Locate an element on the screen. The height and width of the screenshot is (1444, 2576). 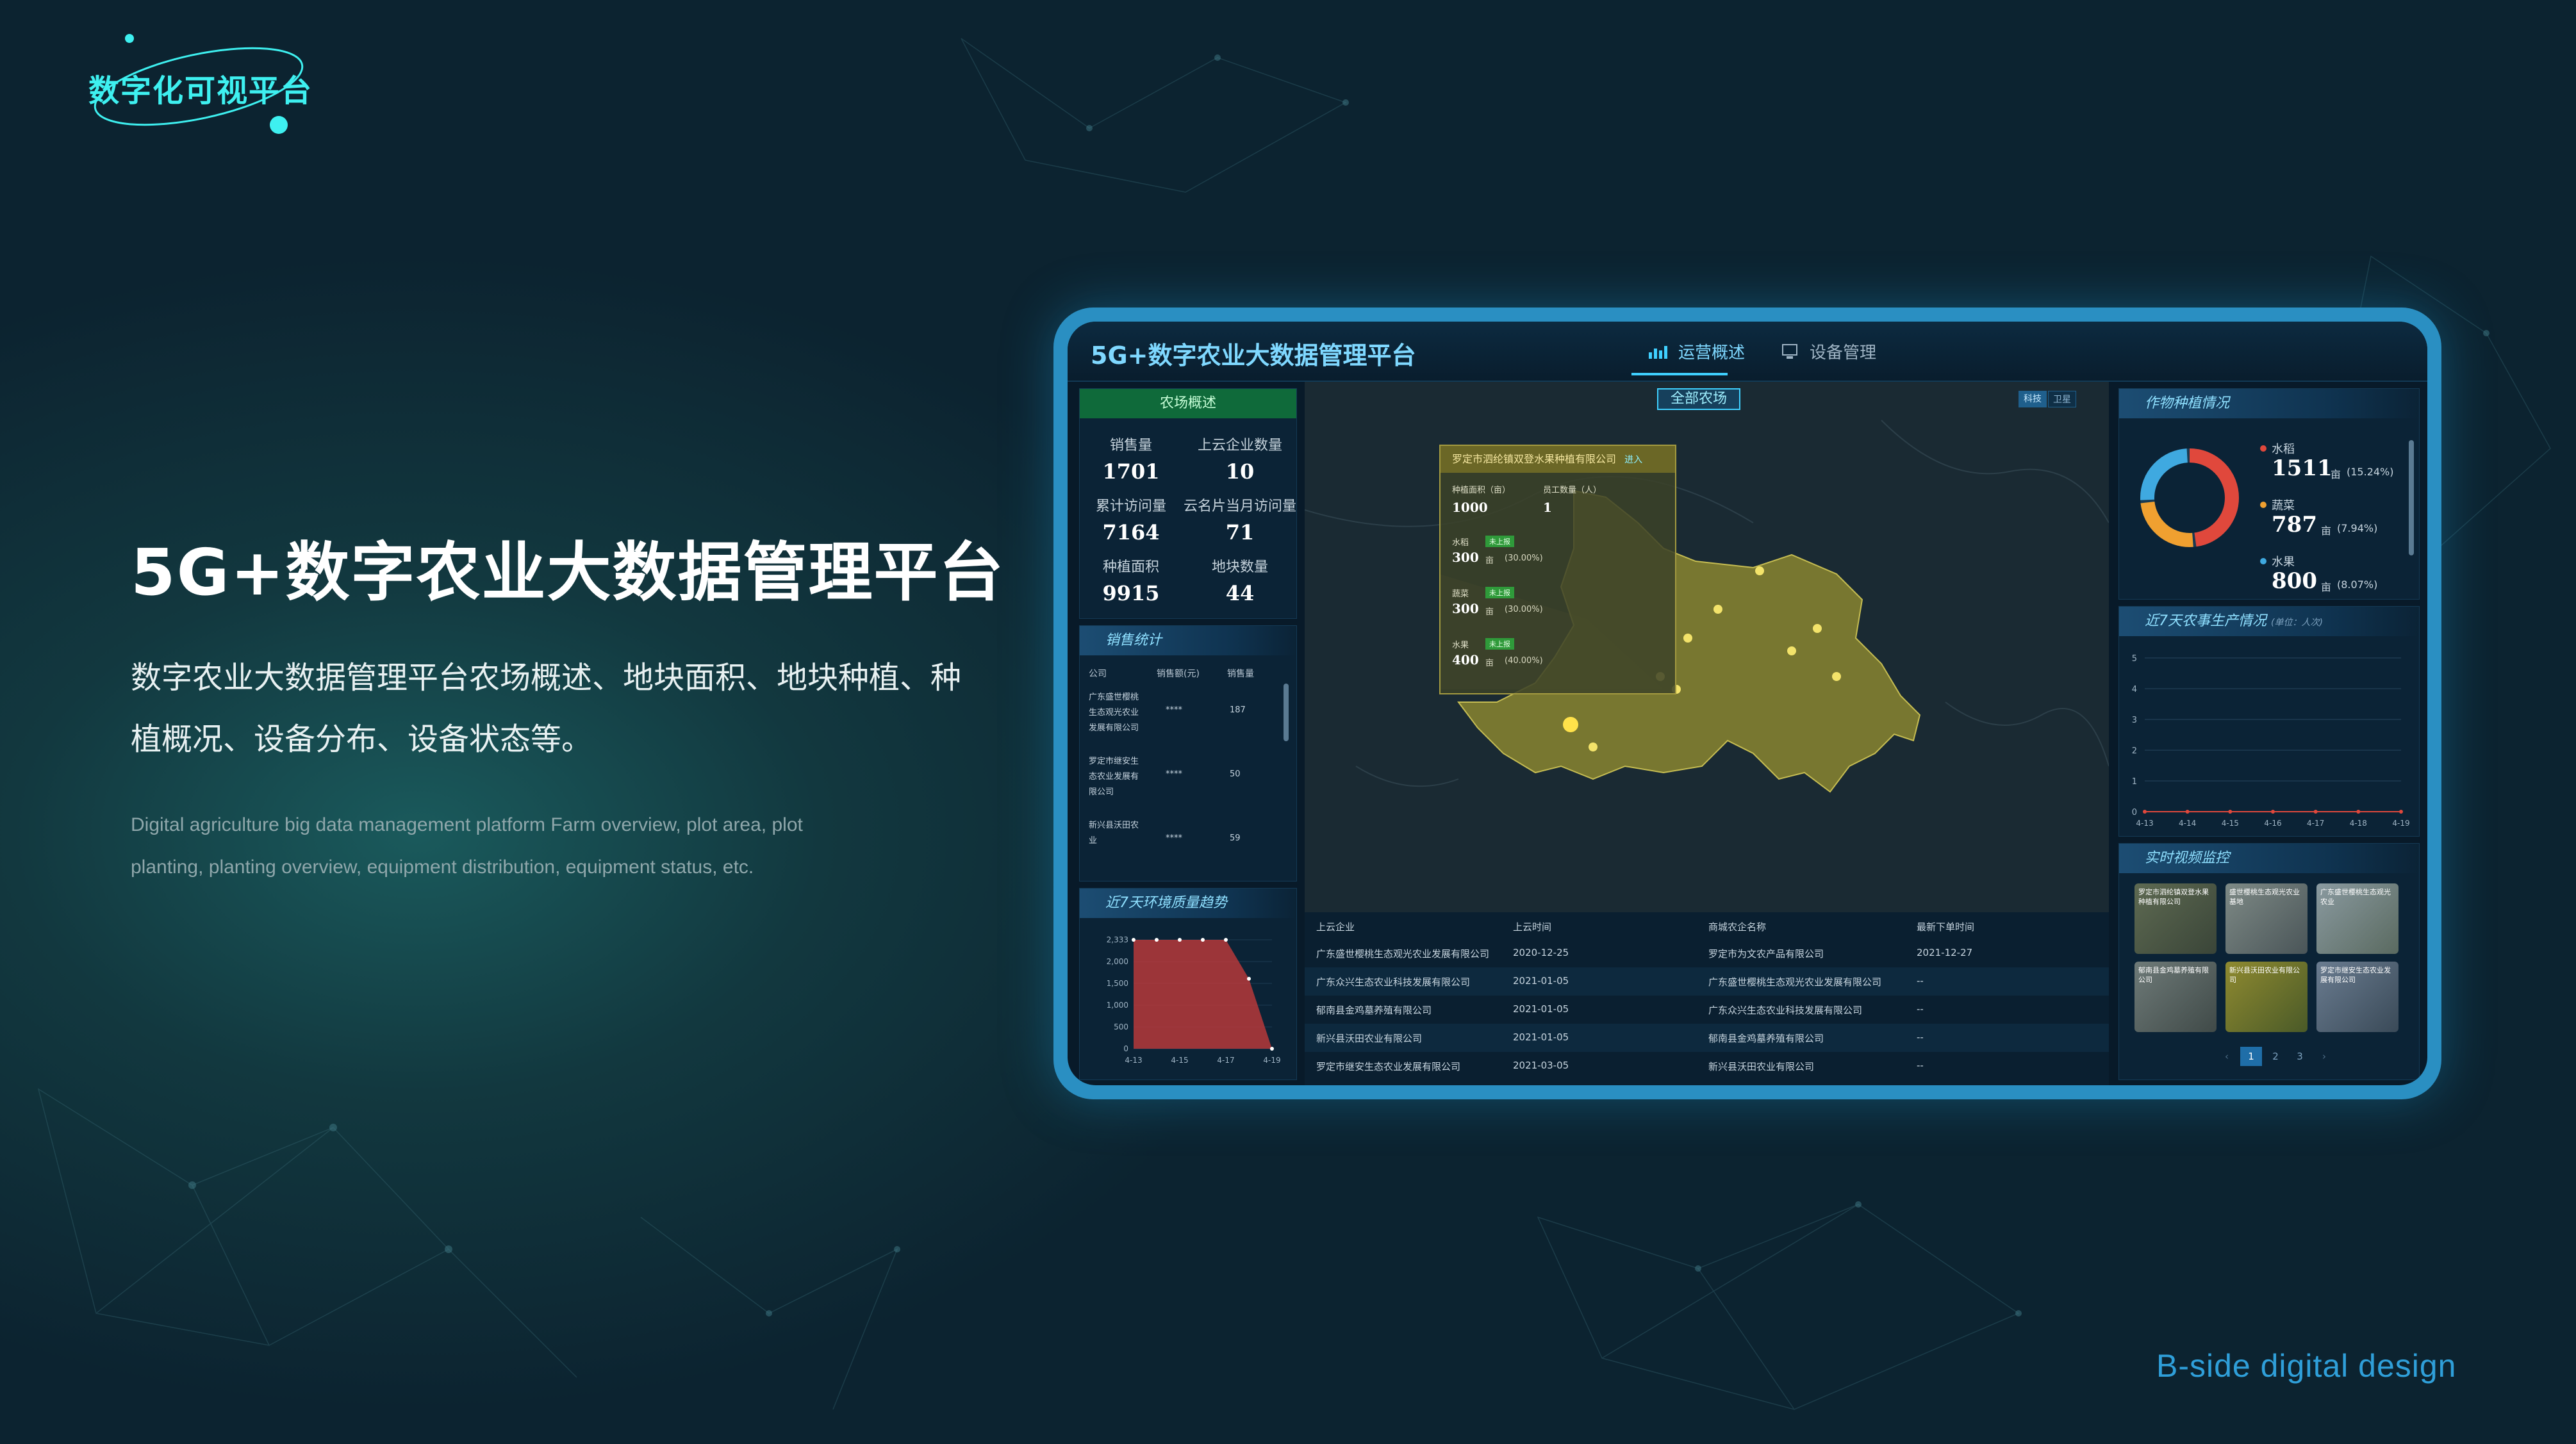
y-tick-label: 0 is located at coordinates (2134, 812).